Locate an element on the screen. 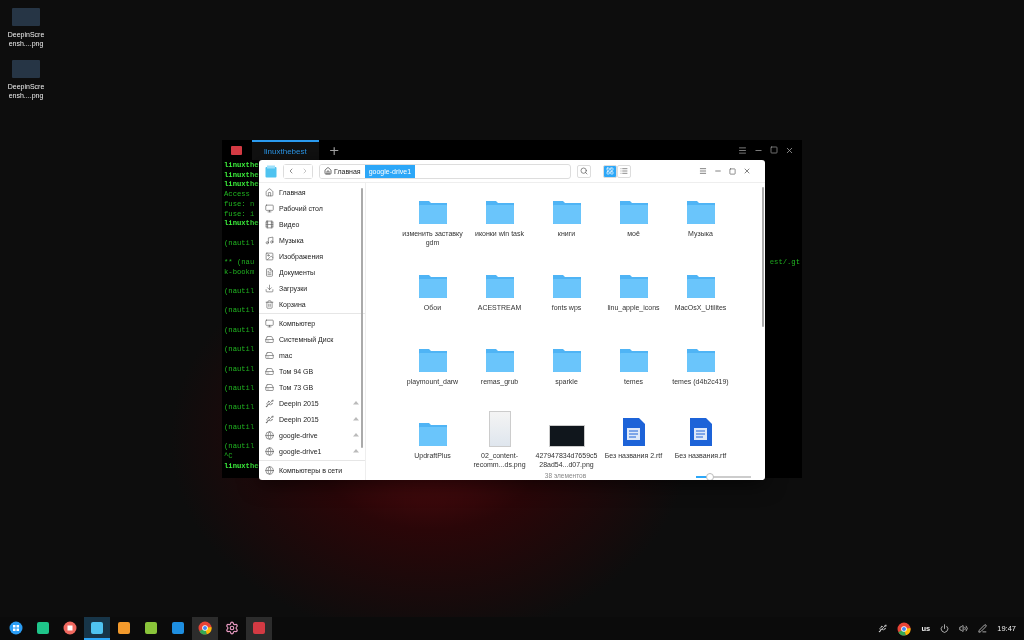 This screenshot has width=1024, height=640. minimize-icon is located at coordinates (718, 171).